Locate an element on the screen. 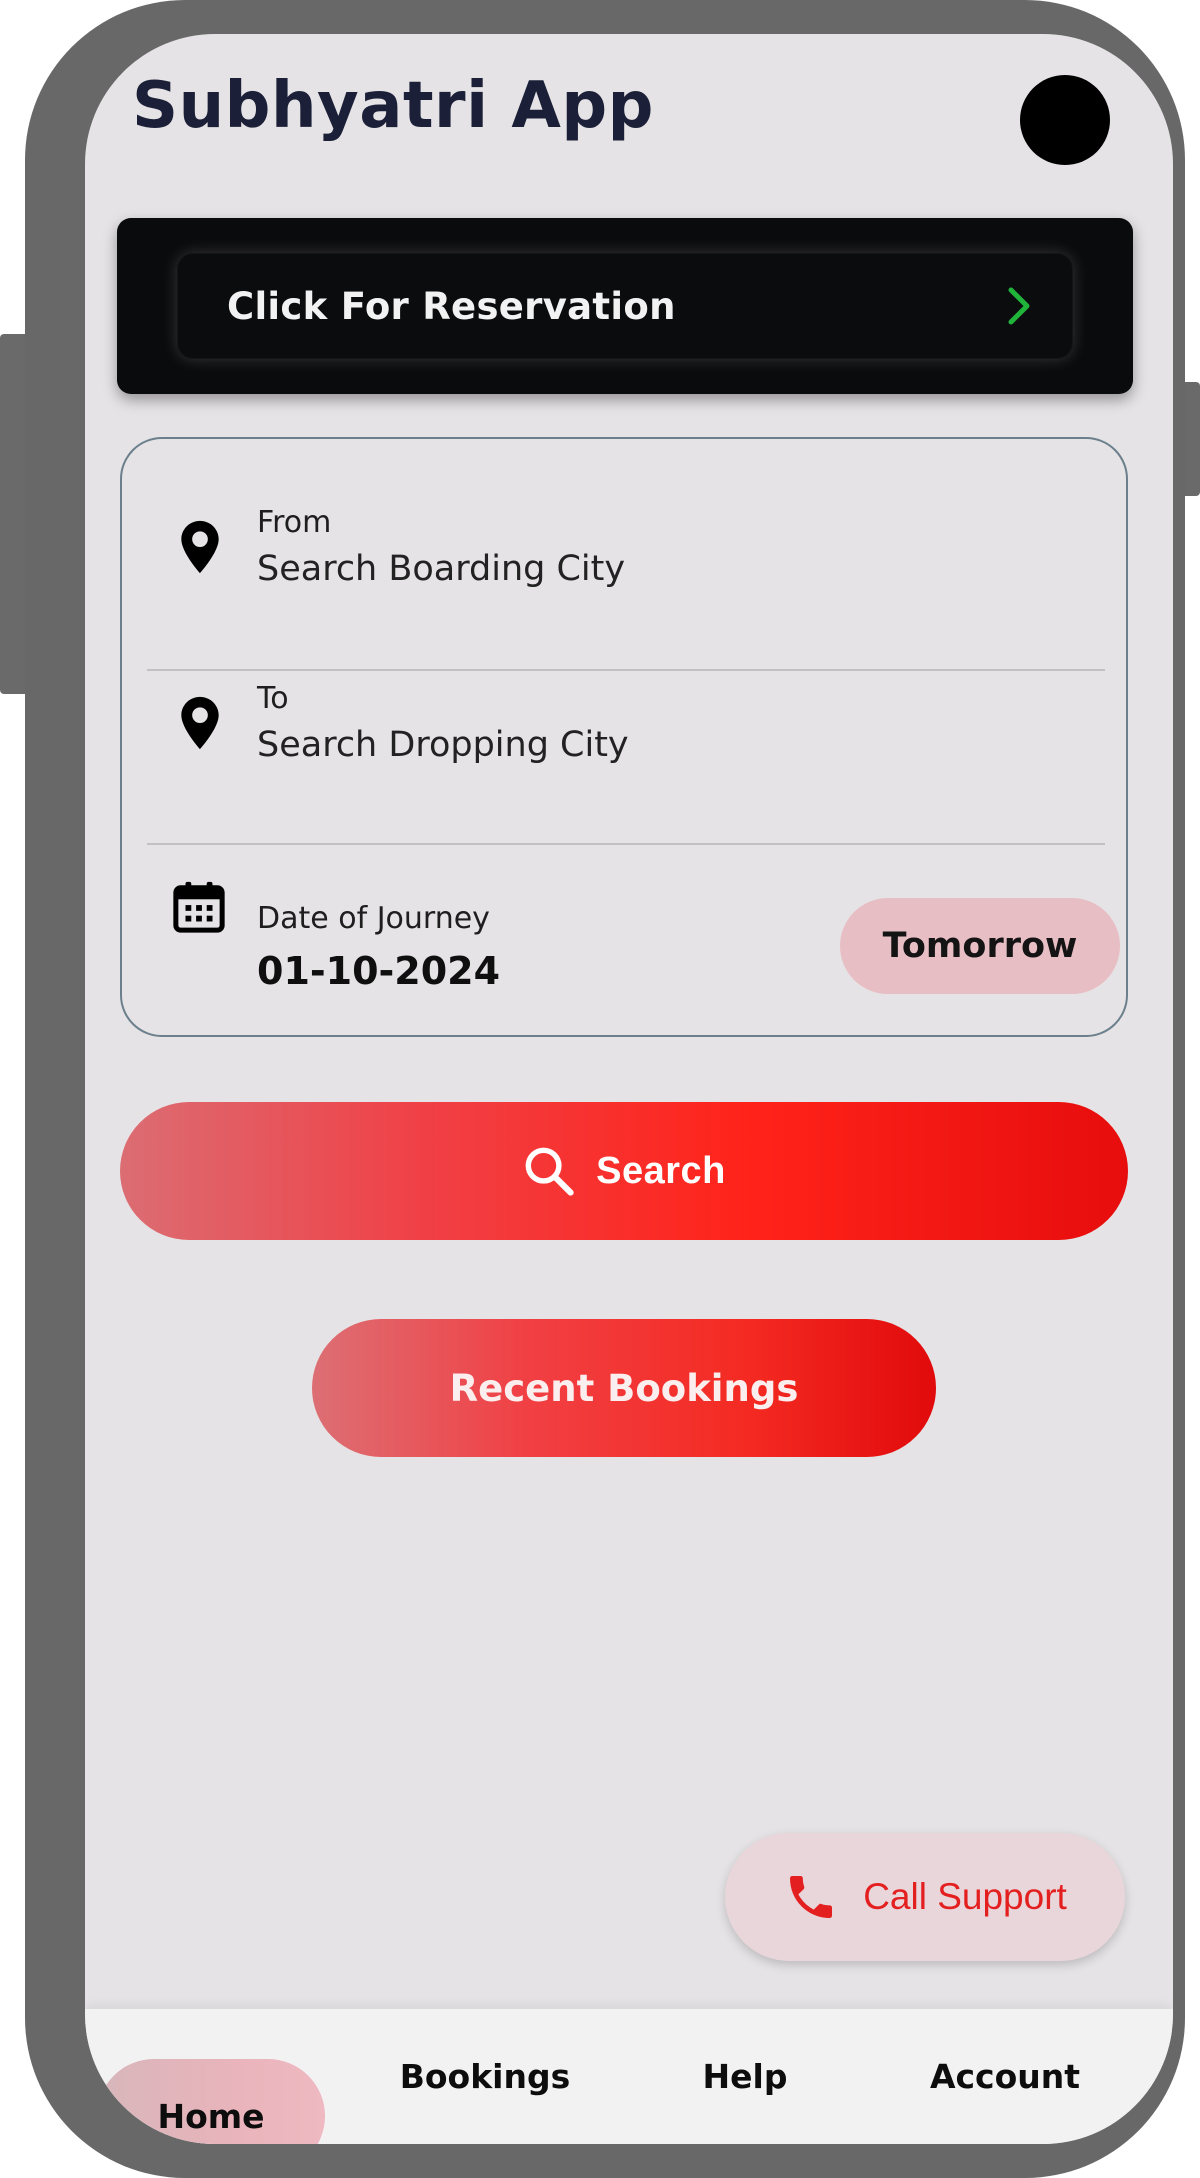  nav-help: Help is located at coordinates (745, 2076).